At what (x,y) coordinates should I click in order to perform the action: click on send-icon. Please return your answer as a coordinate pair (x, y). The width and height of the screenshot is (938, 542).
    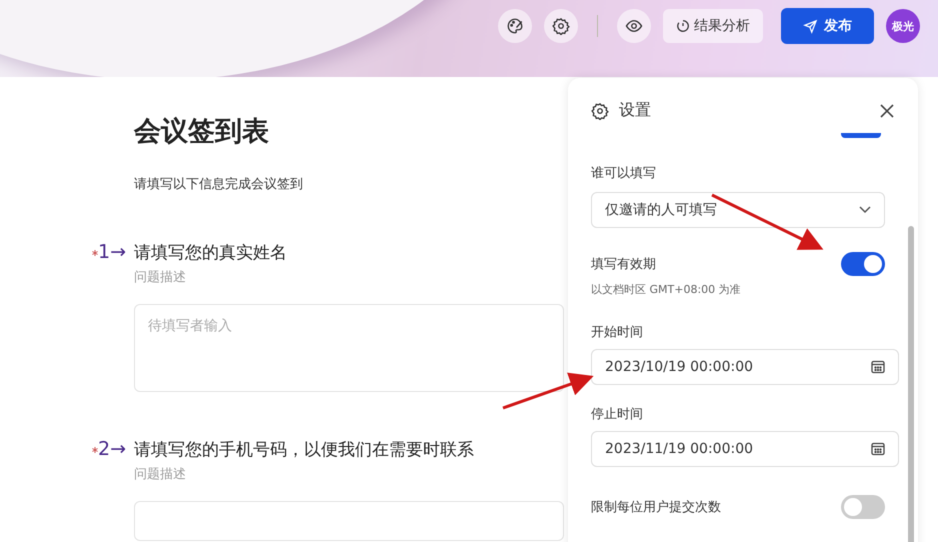
    Looking at the image, I should click on (810, 26).